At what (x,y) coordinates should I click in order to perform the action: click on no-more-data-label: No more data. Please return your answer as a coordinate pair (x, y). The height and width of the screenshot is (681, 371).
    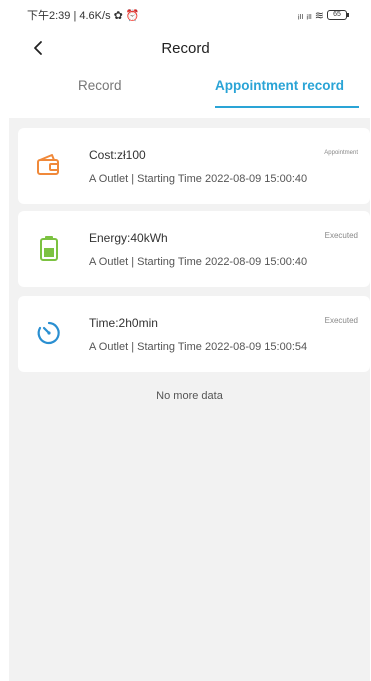
    Looking at the image, I should click on (189, 396).